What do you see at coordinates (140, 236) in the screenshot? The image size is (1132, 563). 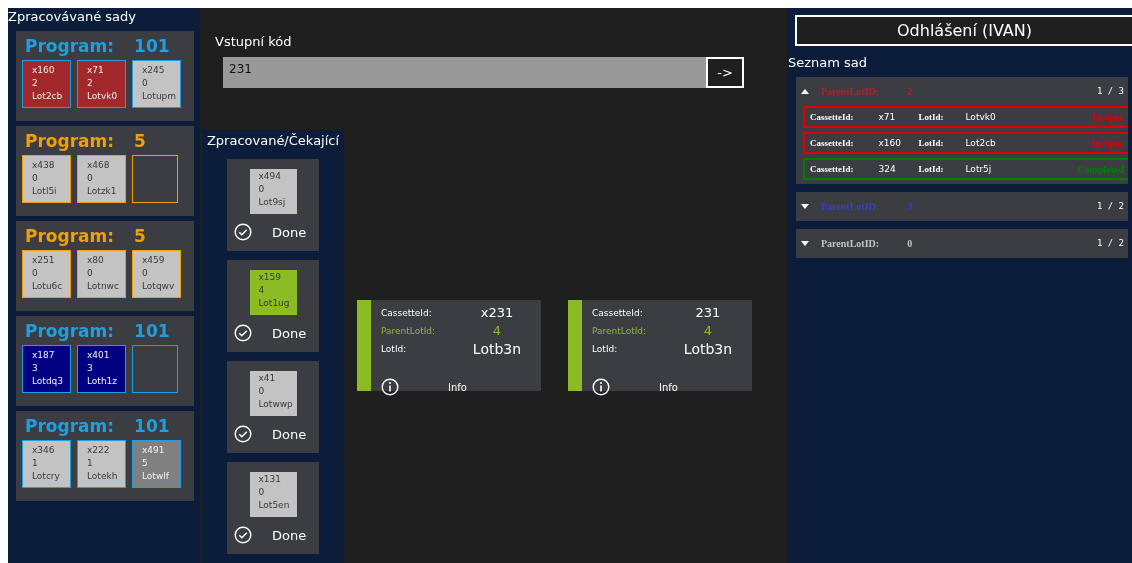 I see `program-number: 5` at bounding box center [140, 236].